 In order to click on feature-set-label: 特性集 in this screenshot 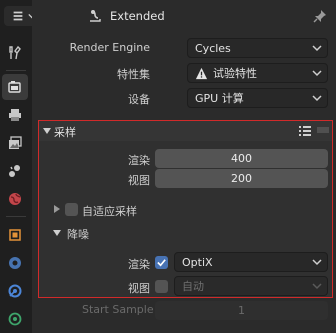, I will do `click(133, 74)`.